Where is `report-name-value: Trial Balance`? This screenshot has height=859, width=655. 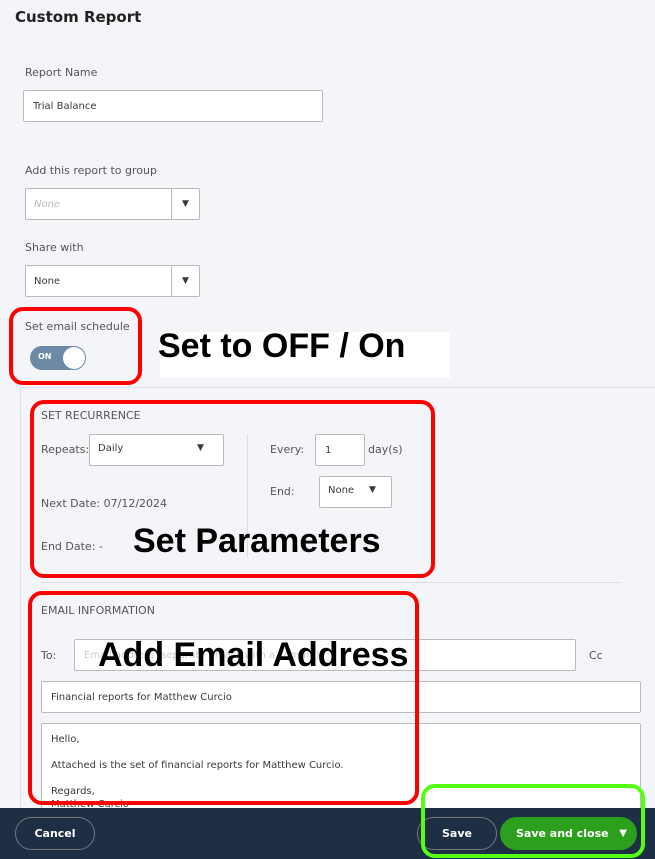 report-name-value: Trial Balance is located at coordinates (65, 106).